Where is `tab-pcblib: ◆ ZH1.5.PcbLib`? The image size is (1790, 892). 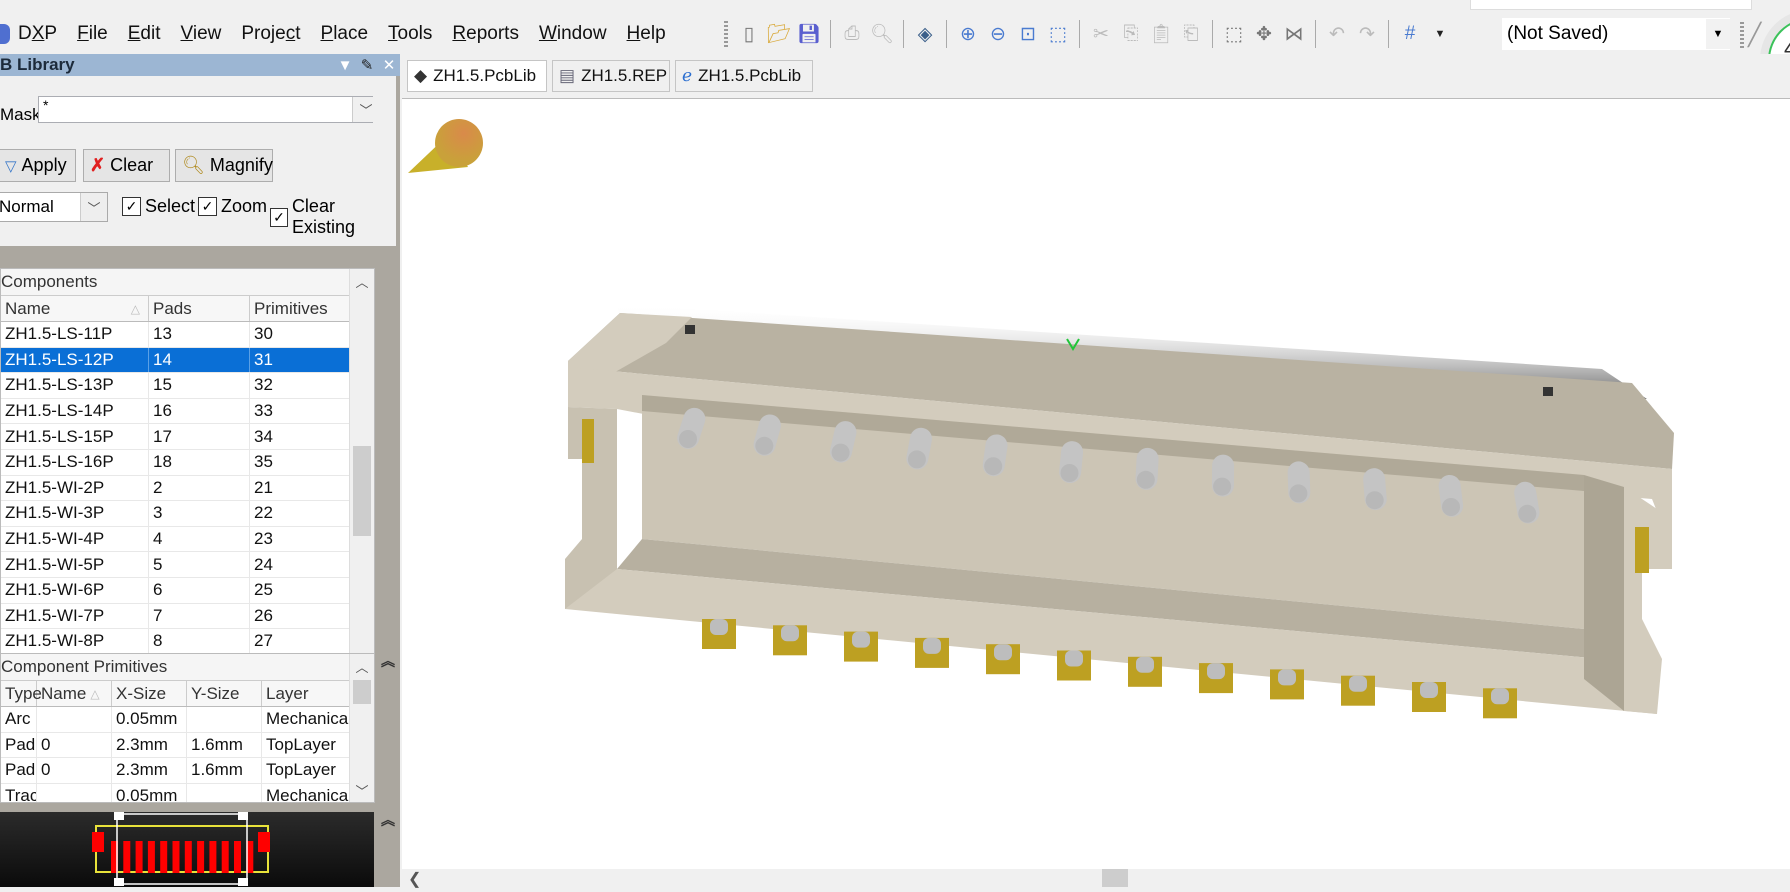 tab-pcblib: ◆ ZH1.5.PcbLib is located at coordinates (477, 76).